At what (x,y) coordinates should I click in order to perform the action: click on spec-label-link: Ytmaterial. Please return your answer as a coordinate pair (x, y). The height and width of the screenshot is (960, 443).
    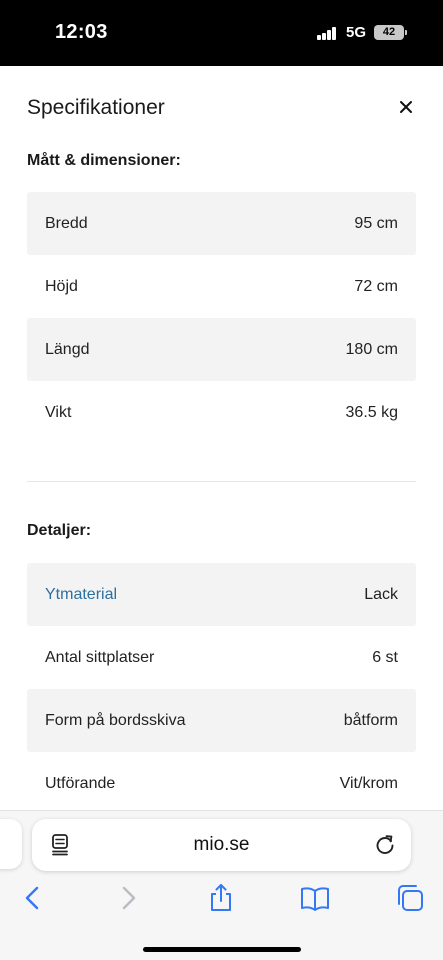
    Looking at the image, I should click on (81, 595).